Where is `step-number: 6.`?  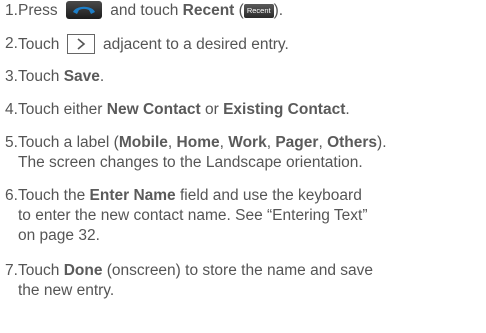 step-number: 6. is located at coordinates (11, 195).